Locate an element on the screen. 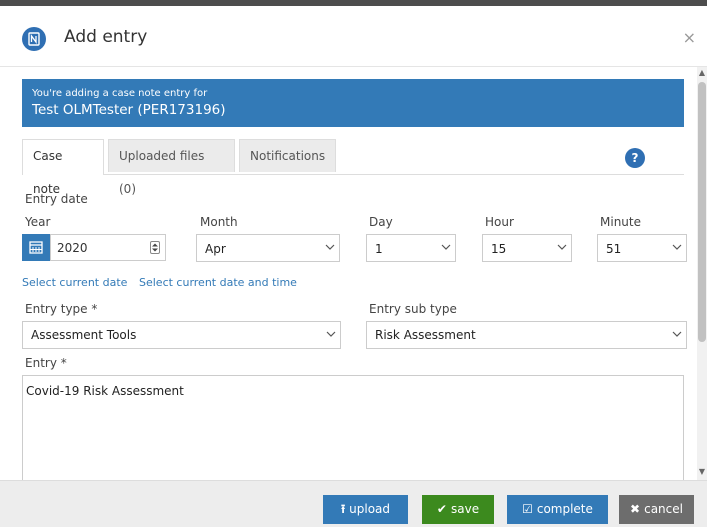  year-label: Year is located at coordinates (38, 222).